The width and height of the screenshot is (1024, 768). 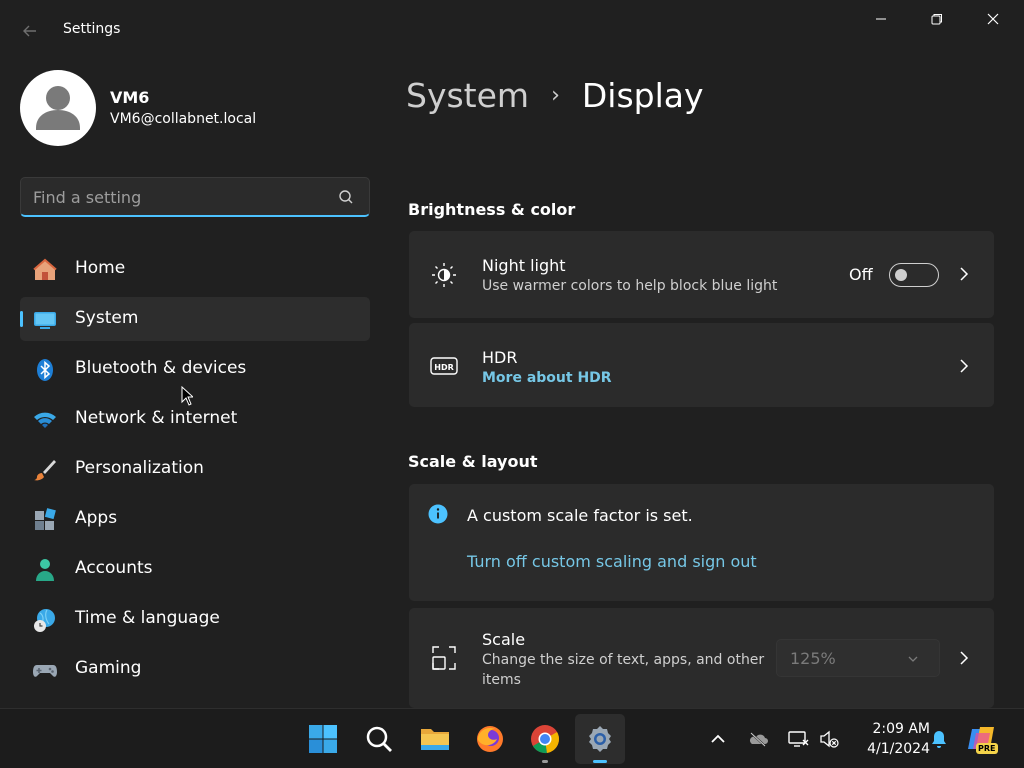 What do you see at coordinates (21, 319) in the screenshot?
I see `selection-indicator` at bounding box center [21, 319].